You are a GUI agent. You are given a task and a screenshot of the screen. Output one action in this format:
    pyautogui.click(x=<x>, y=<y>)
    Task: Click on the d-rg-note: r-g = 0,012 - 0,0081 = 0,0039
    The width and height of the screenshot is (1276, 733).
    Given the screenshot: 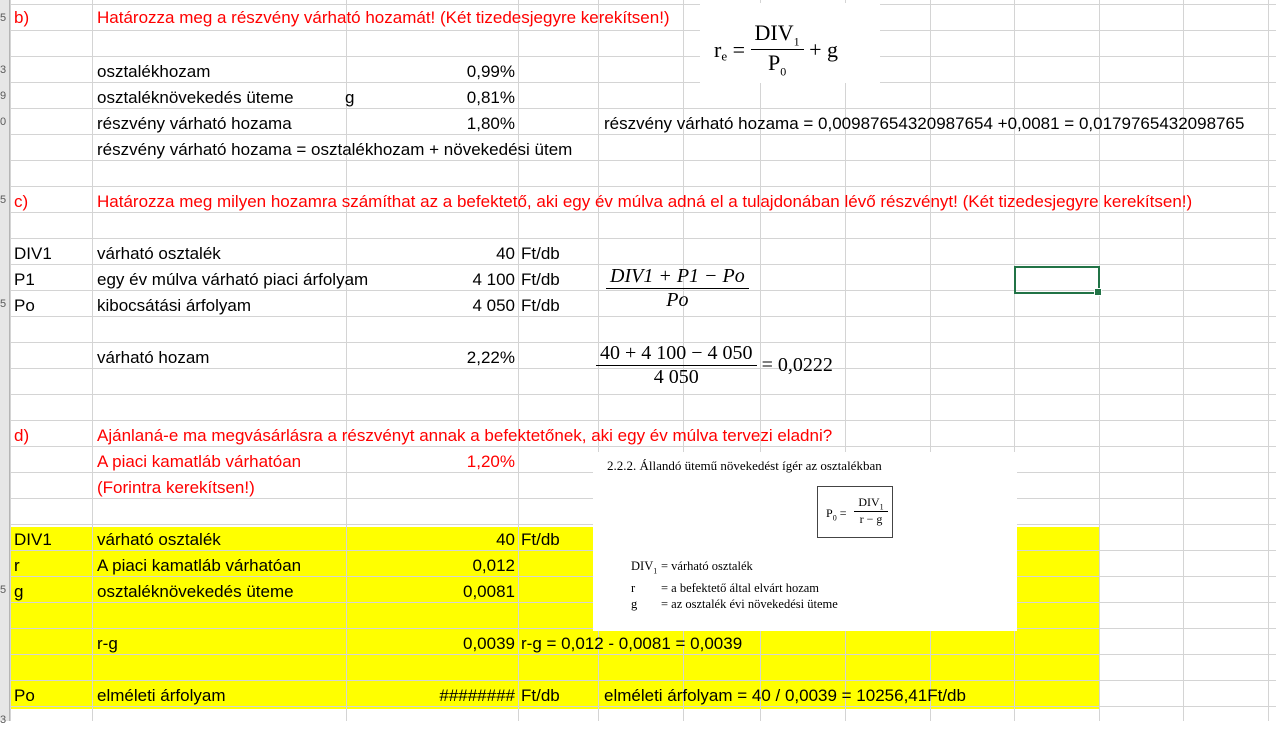 What is the action you would take?
    pyautogui.click(x=631, y=644)
    